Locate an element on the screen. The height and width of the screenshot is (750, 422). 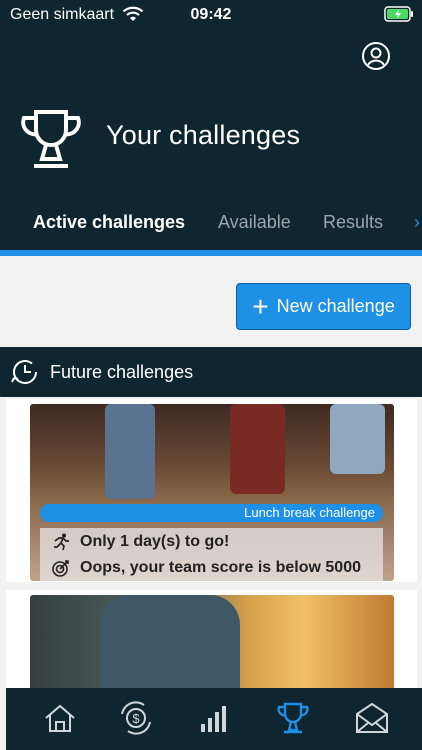
tab-active-challenges: Active challenges is located at coordinates (109, 222).